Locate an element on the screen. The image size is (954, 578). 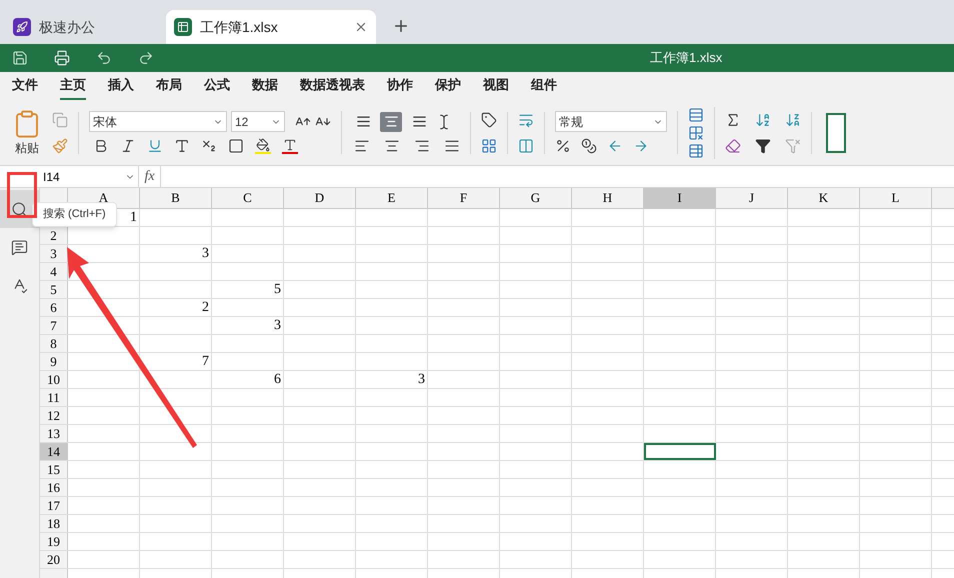
row-header: 14 is located at coordinates (54, 451).